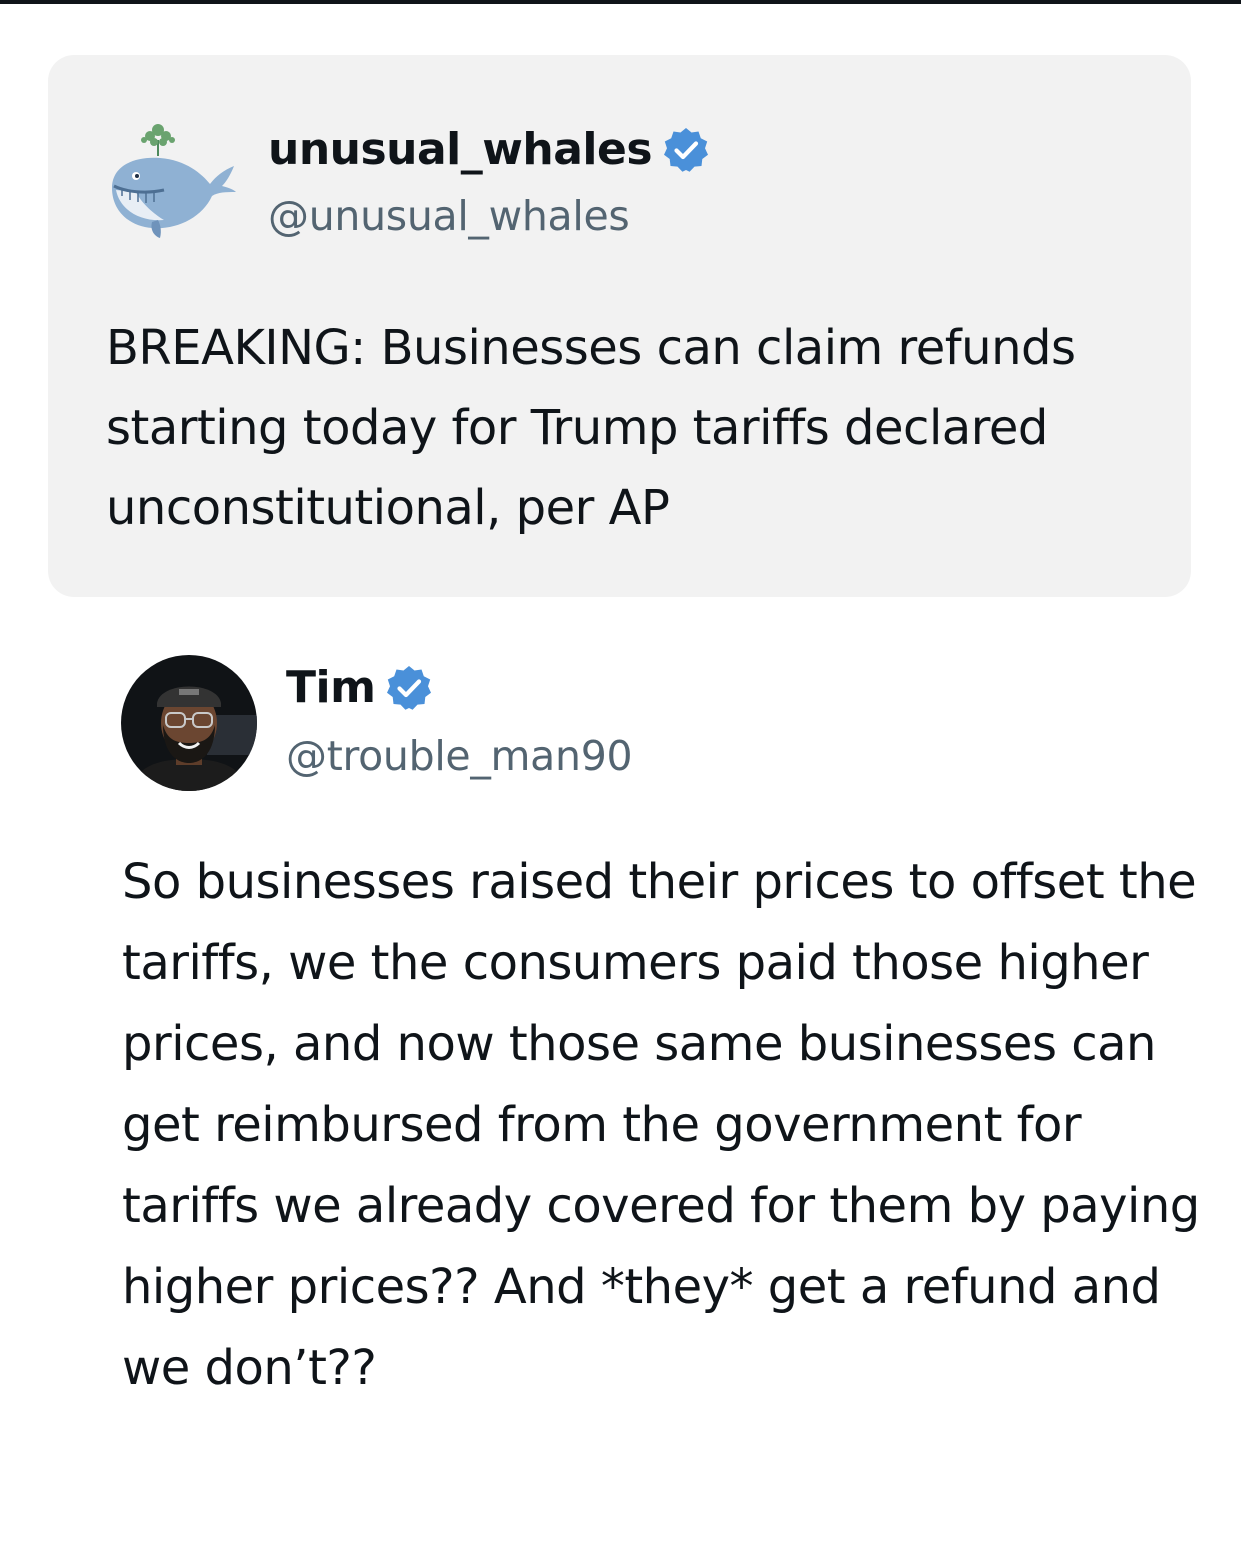 The width and height of the screenshot is (1241, 1568). What do you see at coordinates (331, 688) in the screenshot?
I see `author-name: Tim` at bounding box center [331, 688].